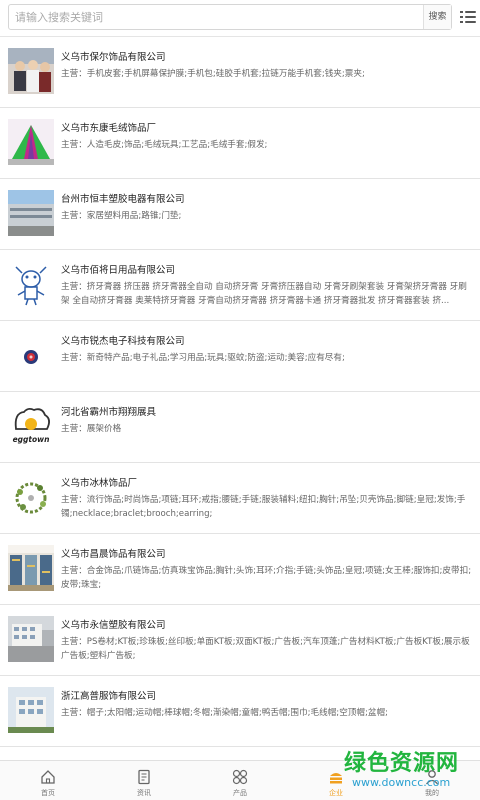  Describe the element at coordinates (144, 793) in the screenshot. I see `nav-label: 资讯` at that location.